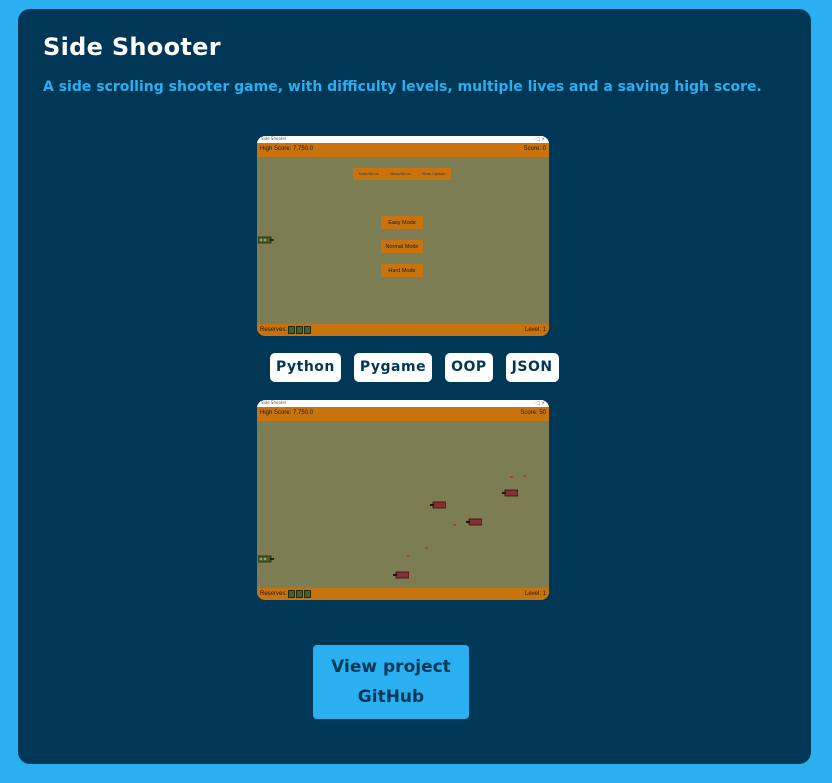  Describe the element at coordinates (532, 367) in the screenshot. I see `tag-json: JSON` at that location.